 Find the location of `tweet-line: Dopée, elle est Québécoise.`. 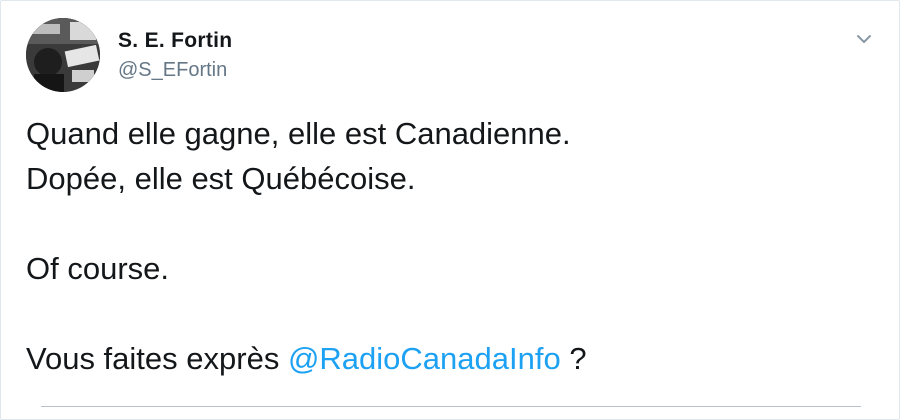

tweet-line: Dopée, elle est Québécoise. is located at coordinates (221, 178).